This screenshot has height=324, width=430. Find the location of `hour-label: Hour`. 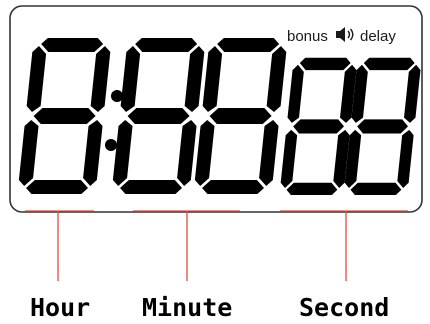

hour-label: Hour is located at coordinates (60, 307).